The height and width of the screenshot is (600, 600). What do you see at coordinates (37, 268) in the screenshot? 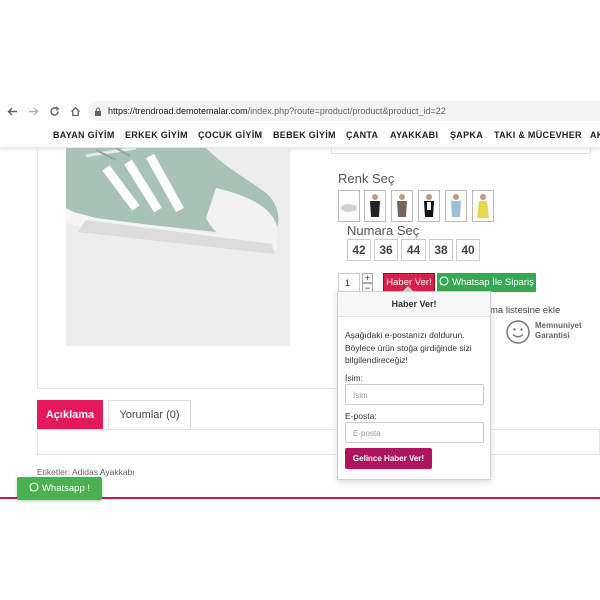
I see `content-border` at bounding box center [37, 268].